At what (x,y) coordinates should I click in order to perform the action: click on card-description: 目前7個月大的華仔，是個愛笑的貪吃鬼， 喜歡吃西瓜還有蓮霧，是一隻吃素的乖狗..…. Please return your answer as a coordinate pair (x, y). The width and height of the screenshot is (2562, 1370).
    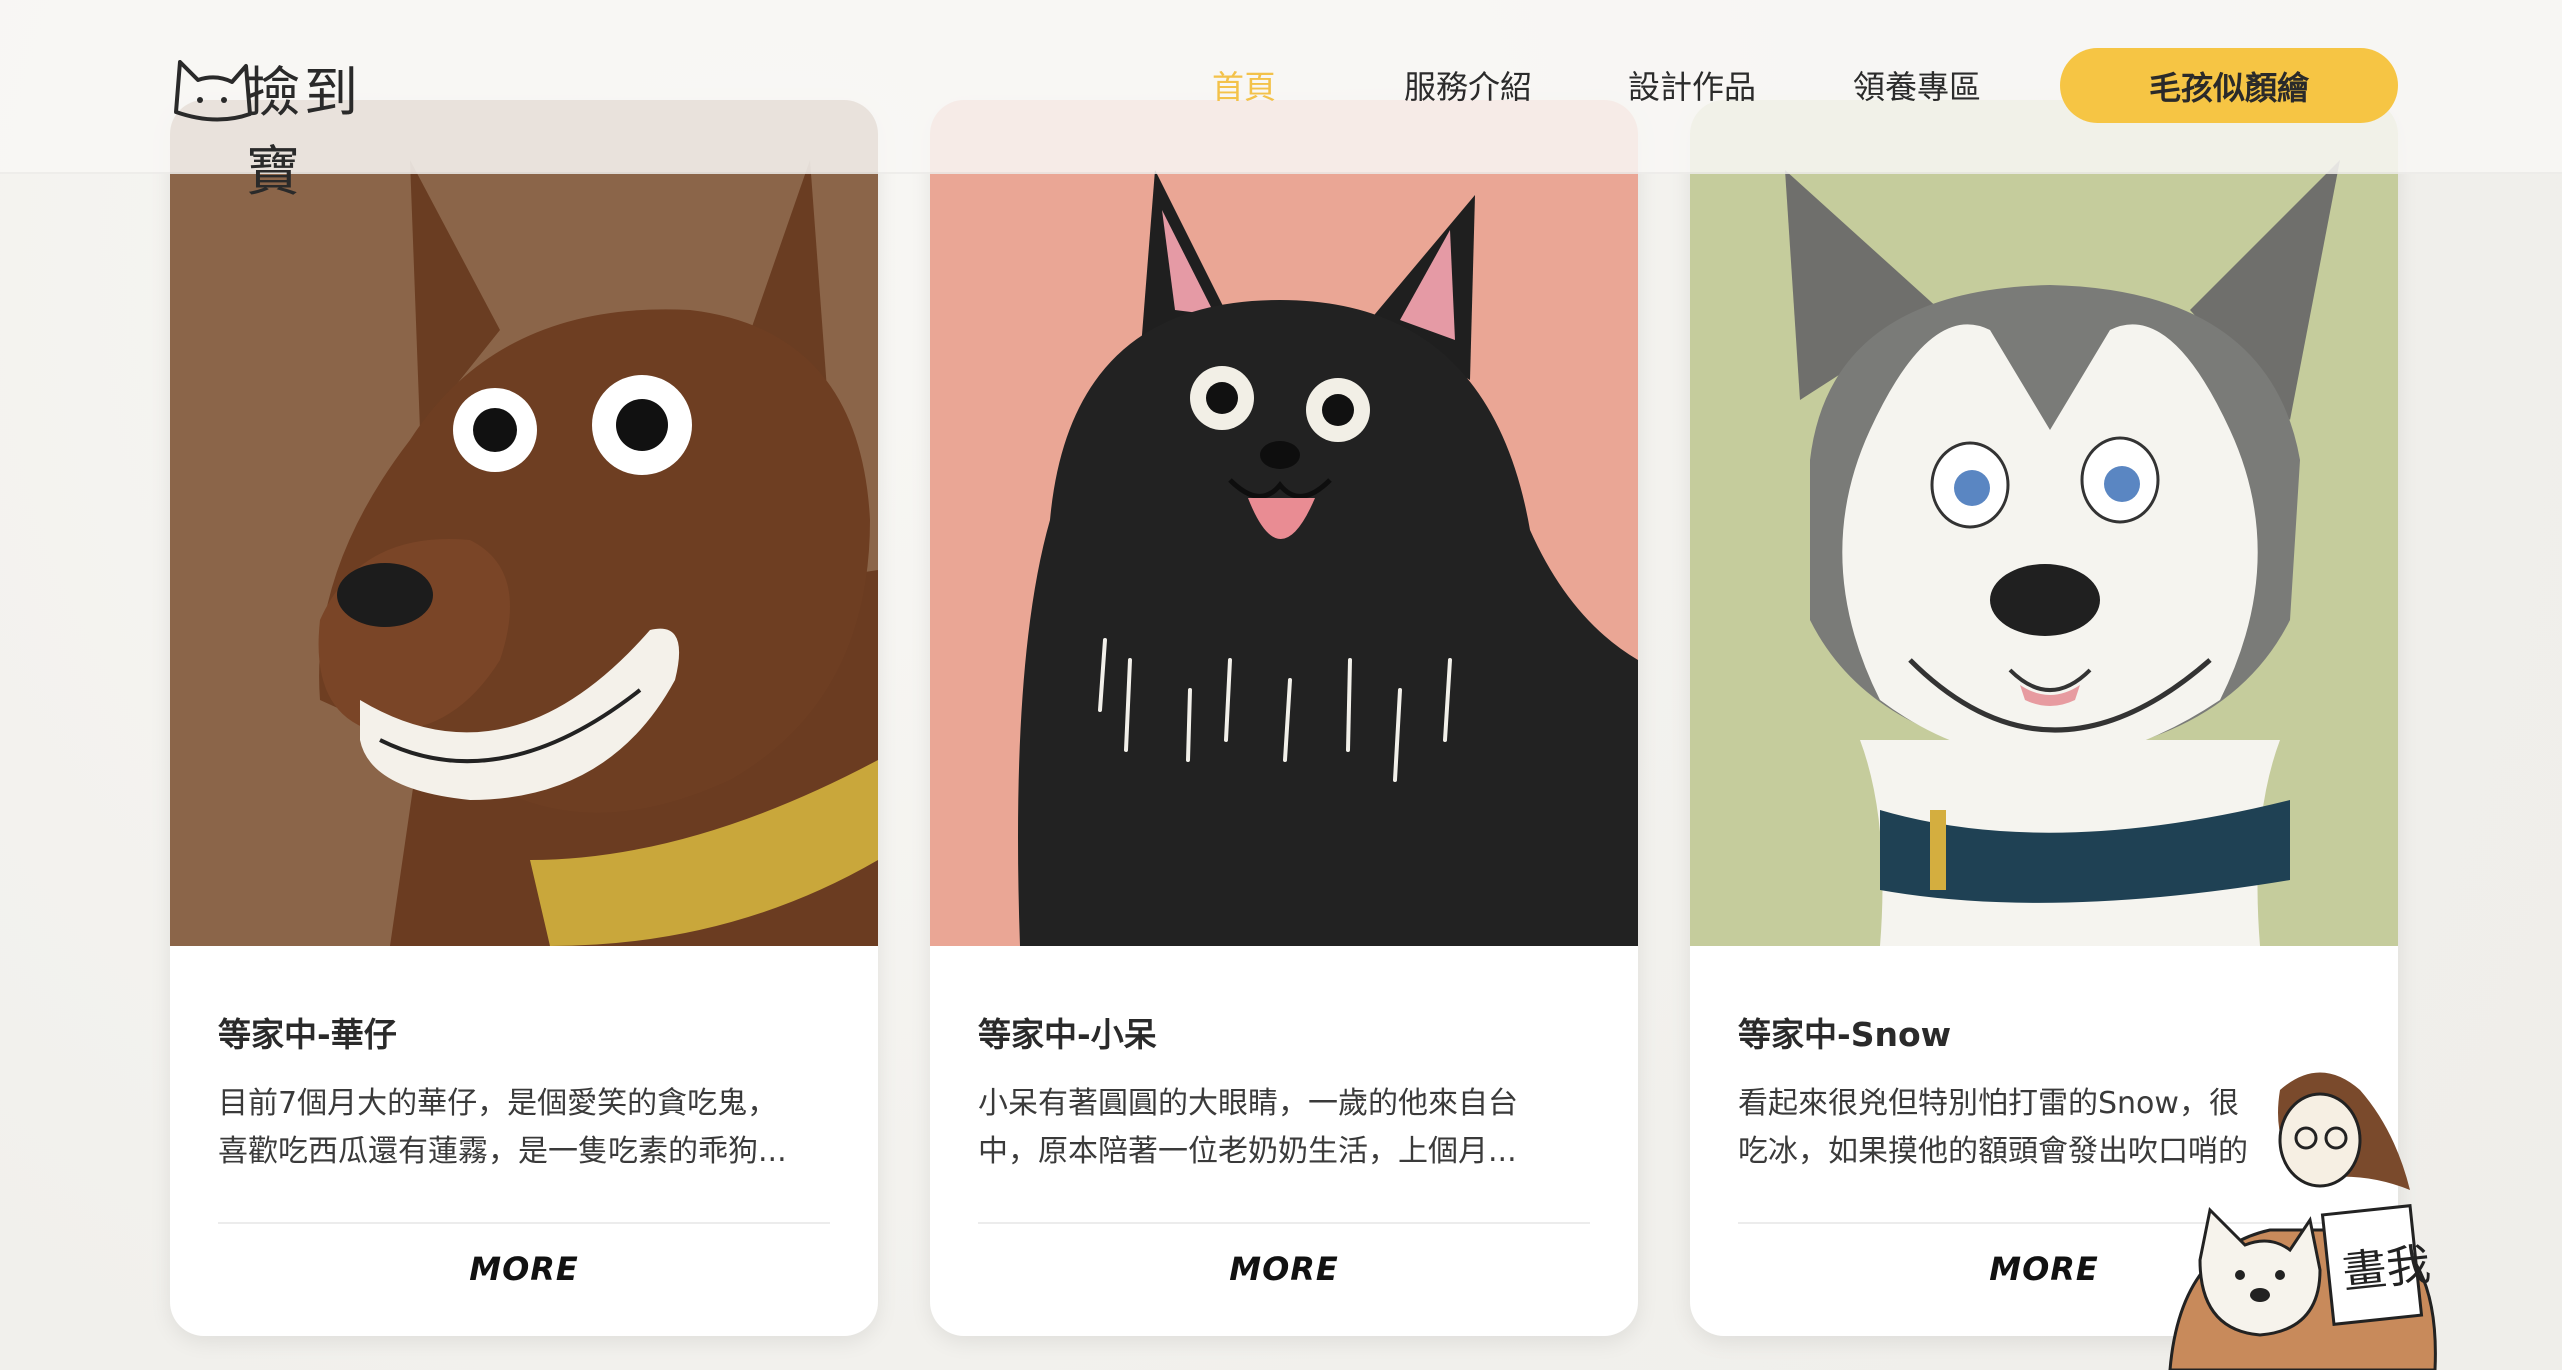
    Looking at the image, I should click on (502, 1127).